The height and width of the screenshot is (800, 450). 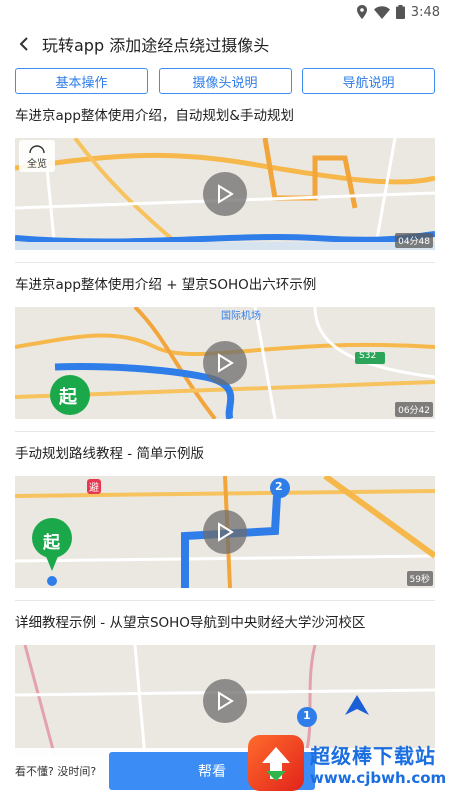 What do you see at coordinates (414, 409) in the screenshot?
I see `video-duration: 06分42` at bounding box center [414, 409].